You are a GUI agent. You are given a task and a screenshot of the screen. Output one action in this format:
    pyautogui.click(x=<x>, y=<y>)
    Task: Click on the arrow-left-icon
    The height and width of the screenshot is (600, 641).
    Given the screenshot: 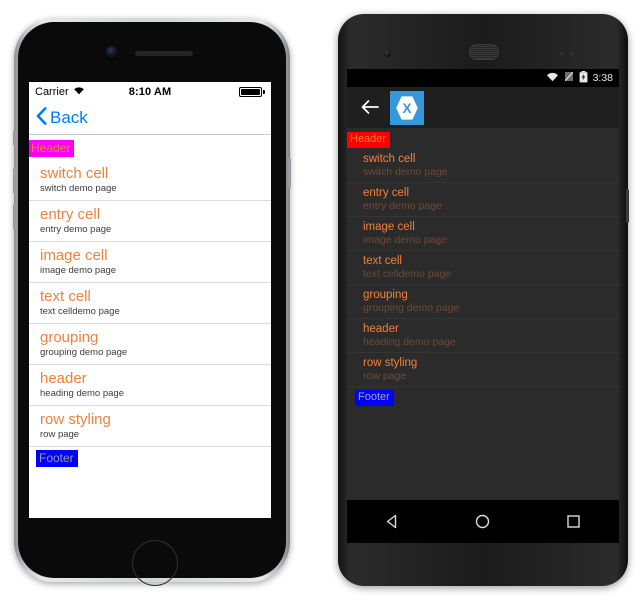 What is the action you would take?
    pyautogui.click(x=370, y=108)
    